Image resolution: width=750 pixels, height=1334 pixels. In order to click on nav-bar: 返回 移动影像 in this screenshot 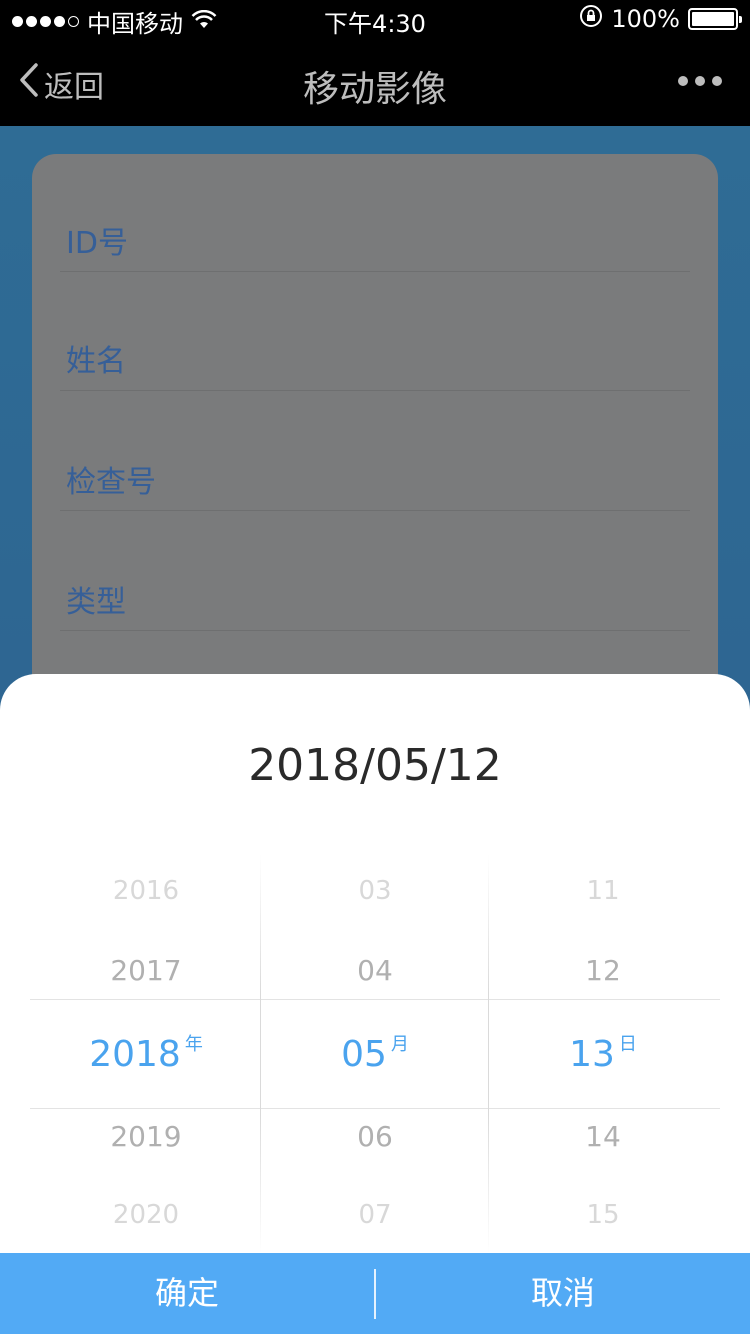, I will do `click(375, 83)`.